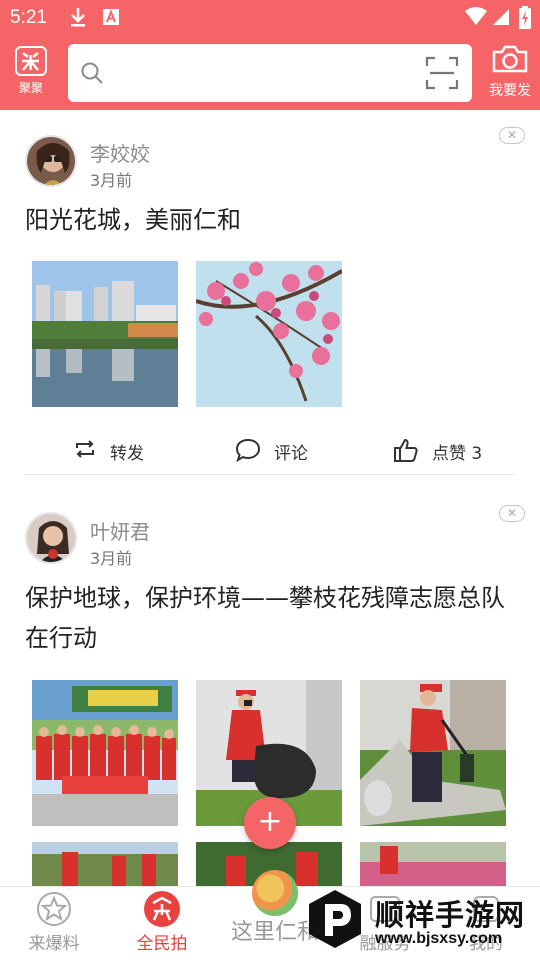 This screenshot has width=540, height=960. What do you see at coordinates (525, 20) in the screenshot?
I see `battery-icon` at bounding box center [525, 20].